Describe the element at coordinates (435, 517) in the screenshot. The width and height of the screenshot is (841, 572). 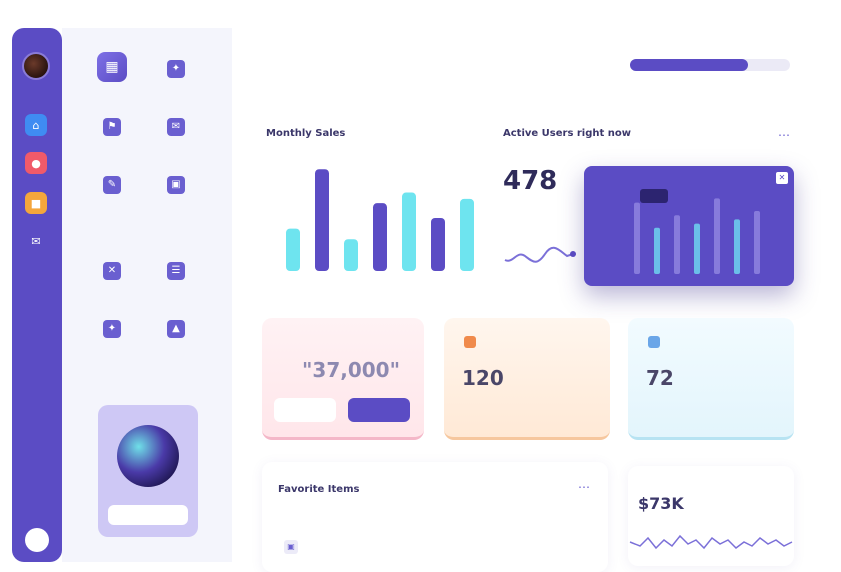
I see `favorite-items-panel: Favorite Items ⋯ ▣` at that location.